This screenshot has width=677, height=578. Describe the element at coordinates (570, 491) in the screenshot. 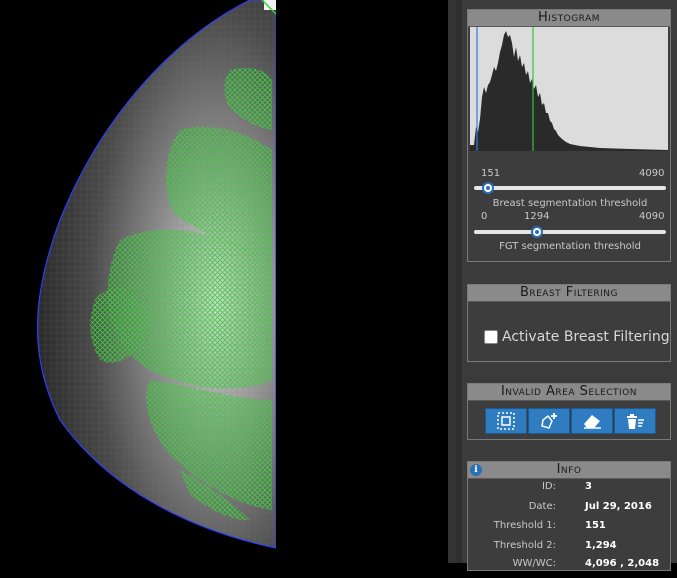

I see `info-row: ID: 3` at that location.